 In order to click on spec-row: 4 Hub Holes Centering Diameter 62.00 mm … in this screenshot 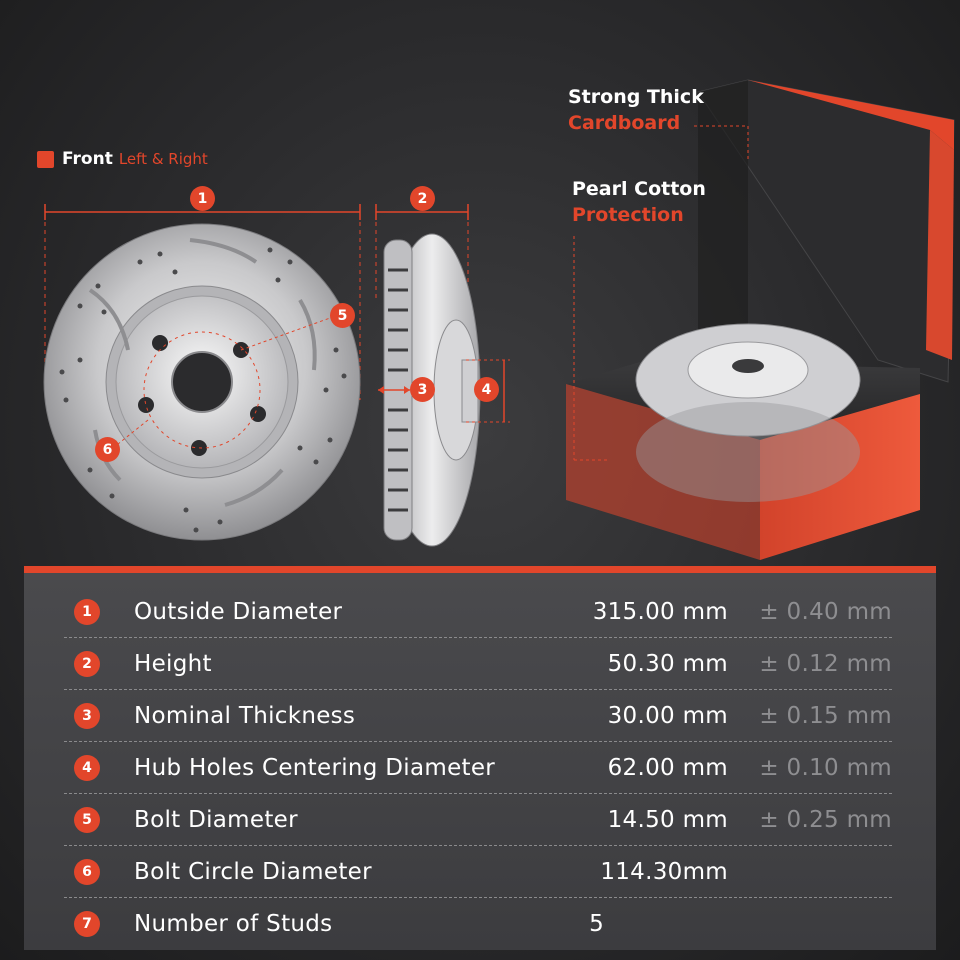, I will do `click(478, 768)`.